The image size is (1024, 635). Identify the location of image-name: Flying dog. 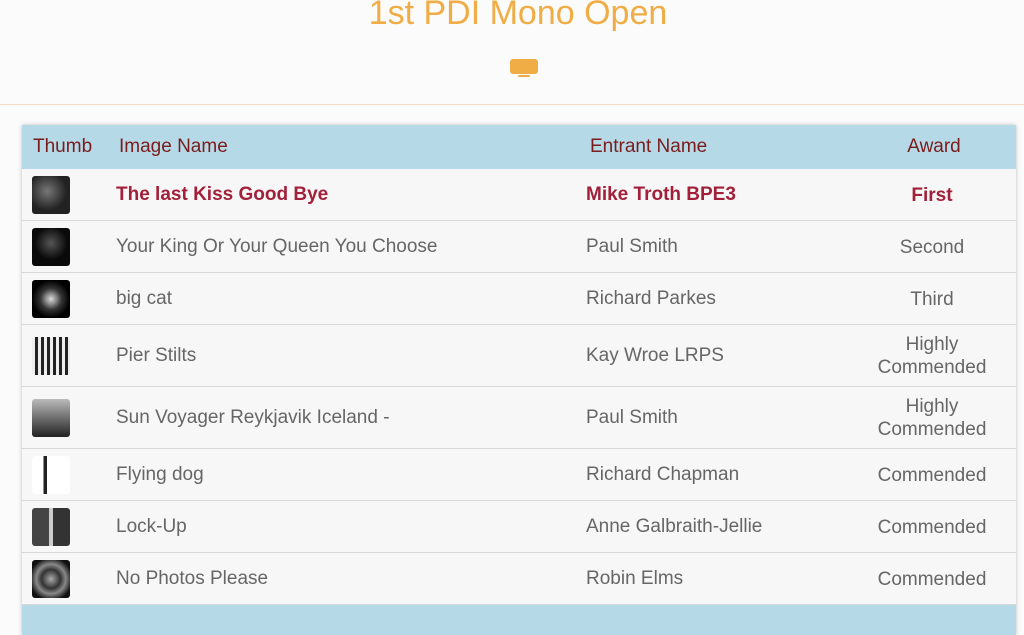
(160, 474).